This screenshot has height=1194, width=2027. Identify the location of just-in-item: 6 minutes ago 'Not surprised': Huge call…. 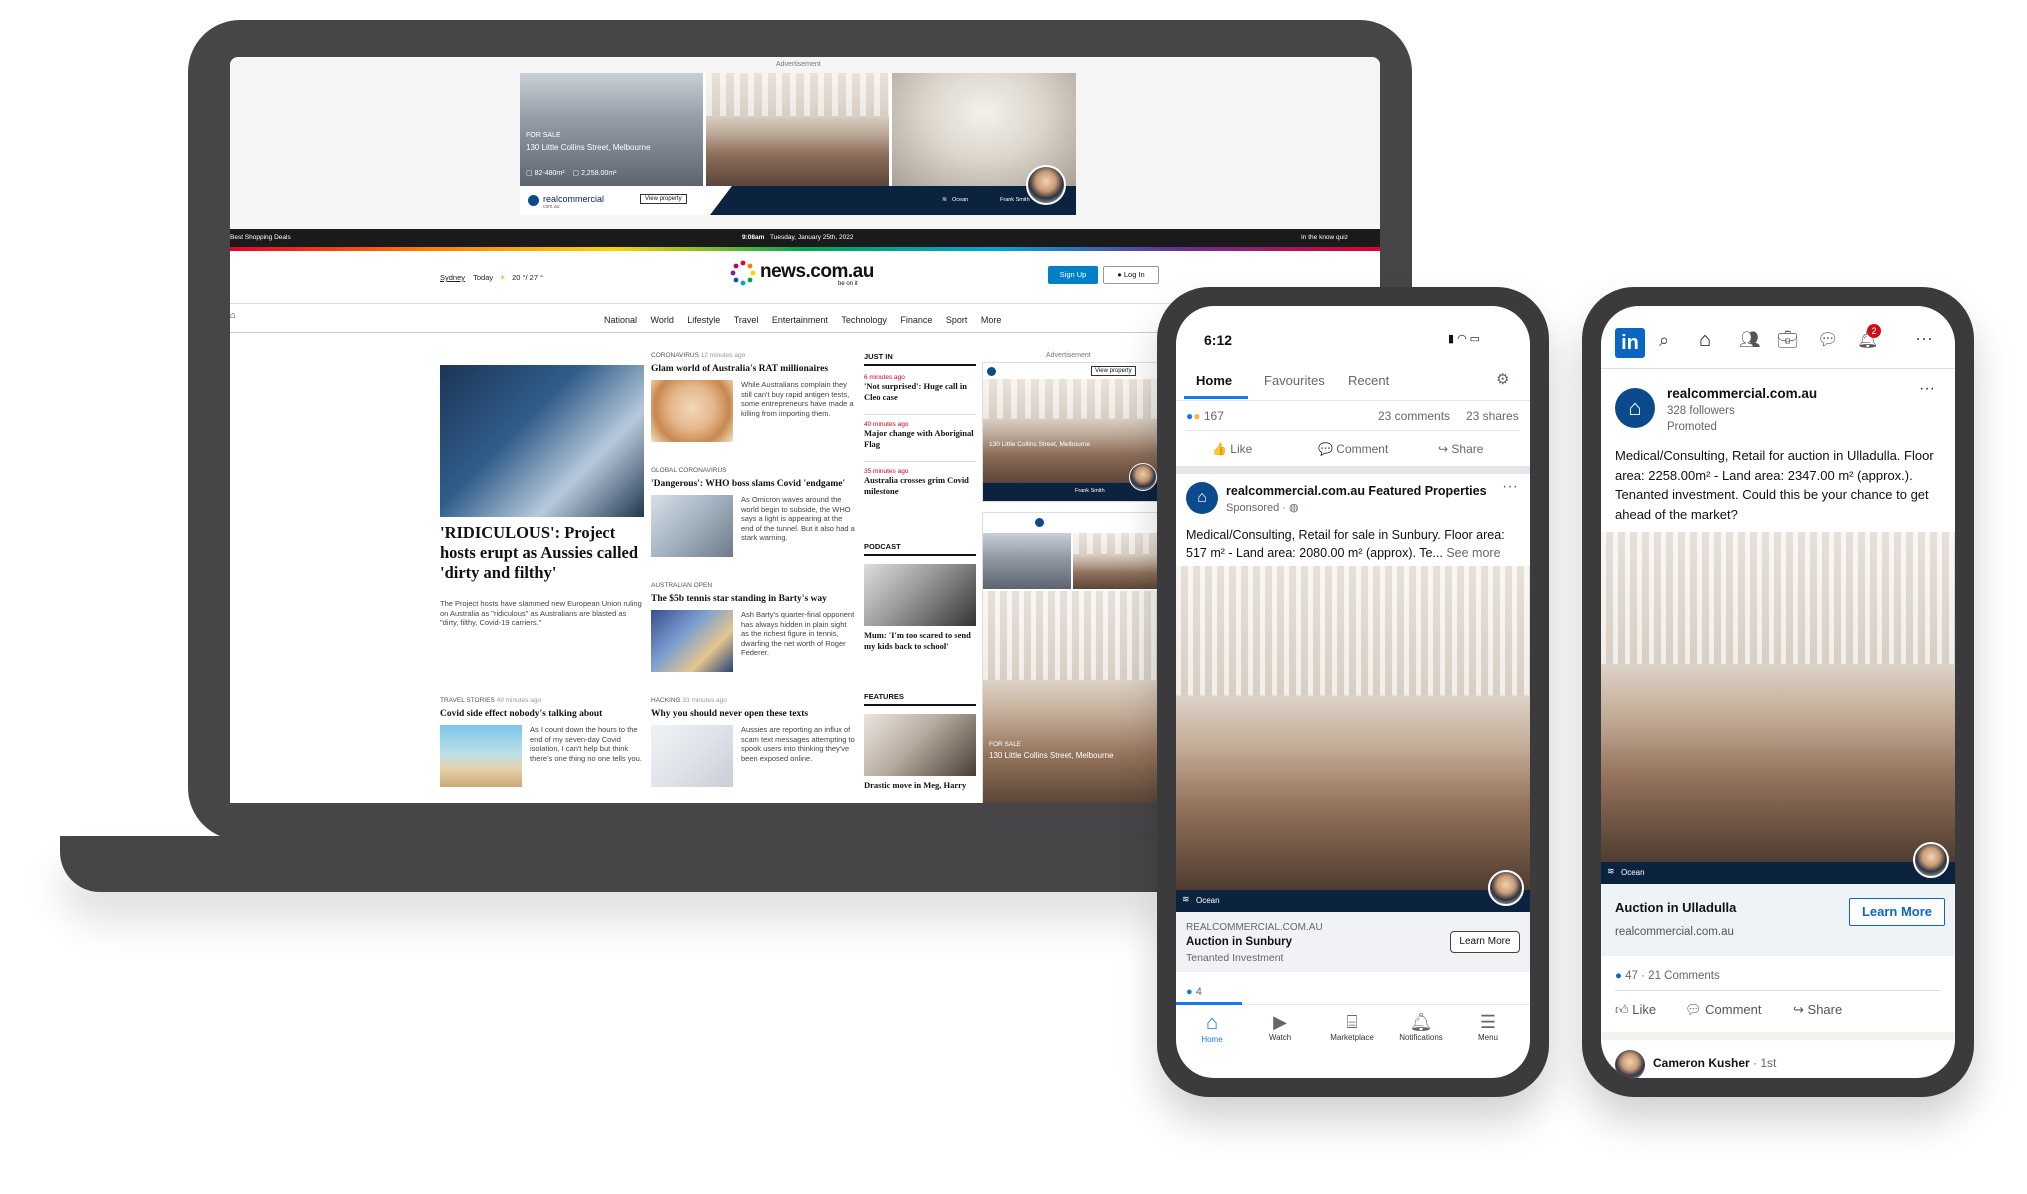
(920, 388).